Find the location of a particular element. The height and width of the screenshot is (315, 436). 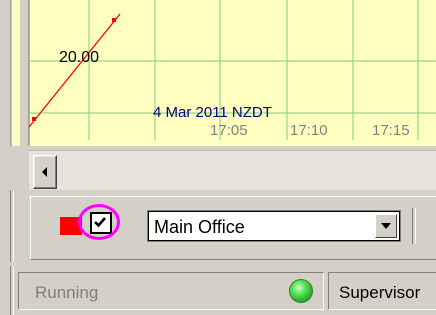

x-tick-label: 17:05 is located at coordinates (229, 130).